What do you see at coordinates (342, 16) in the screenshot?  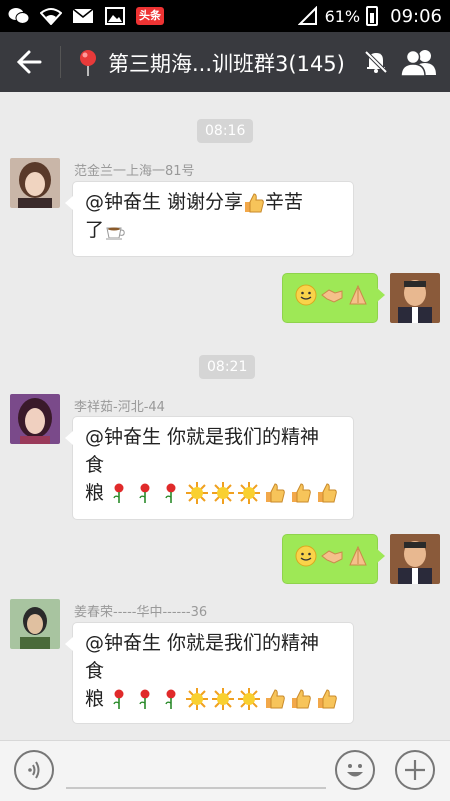 I see `battery-percent: 61%` at bounding box center [342, 16].